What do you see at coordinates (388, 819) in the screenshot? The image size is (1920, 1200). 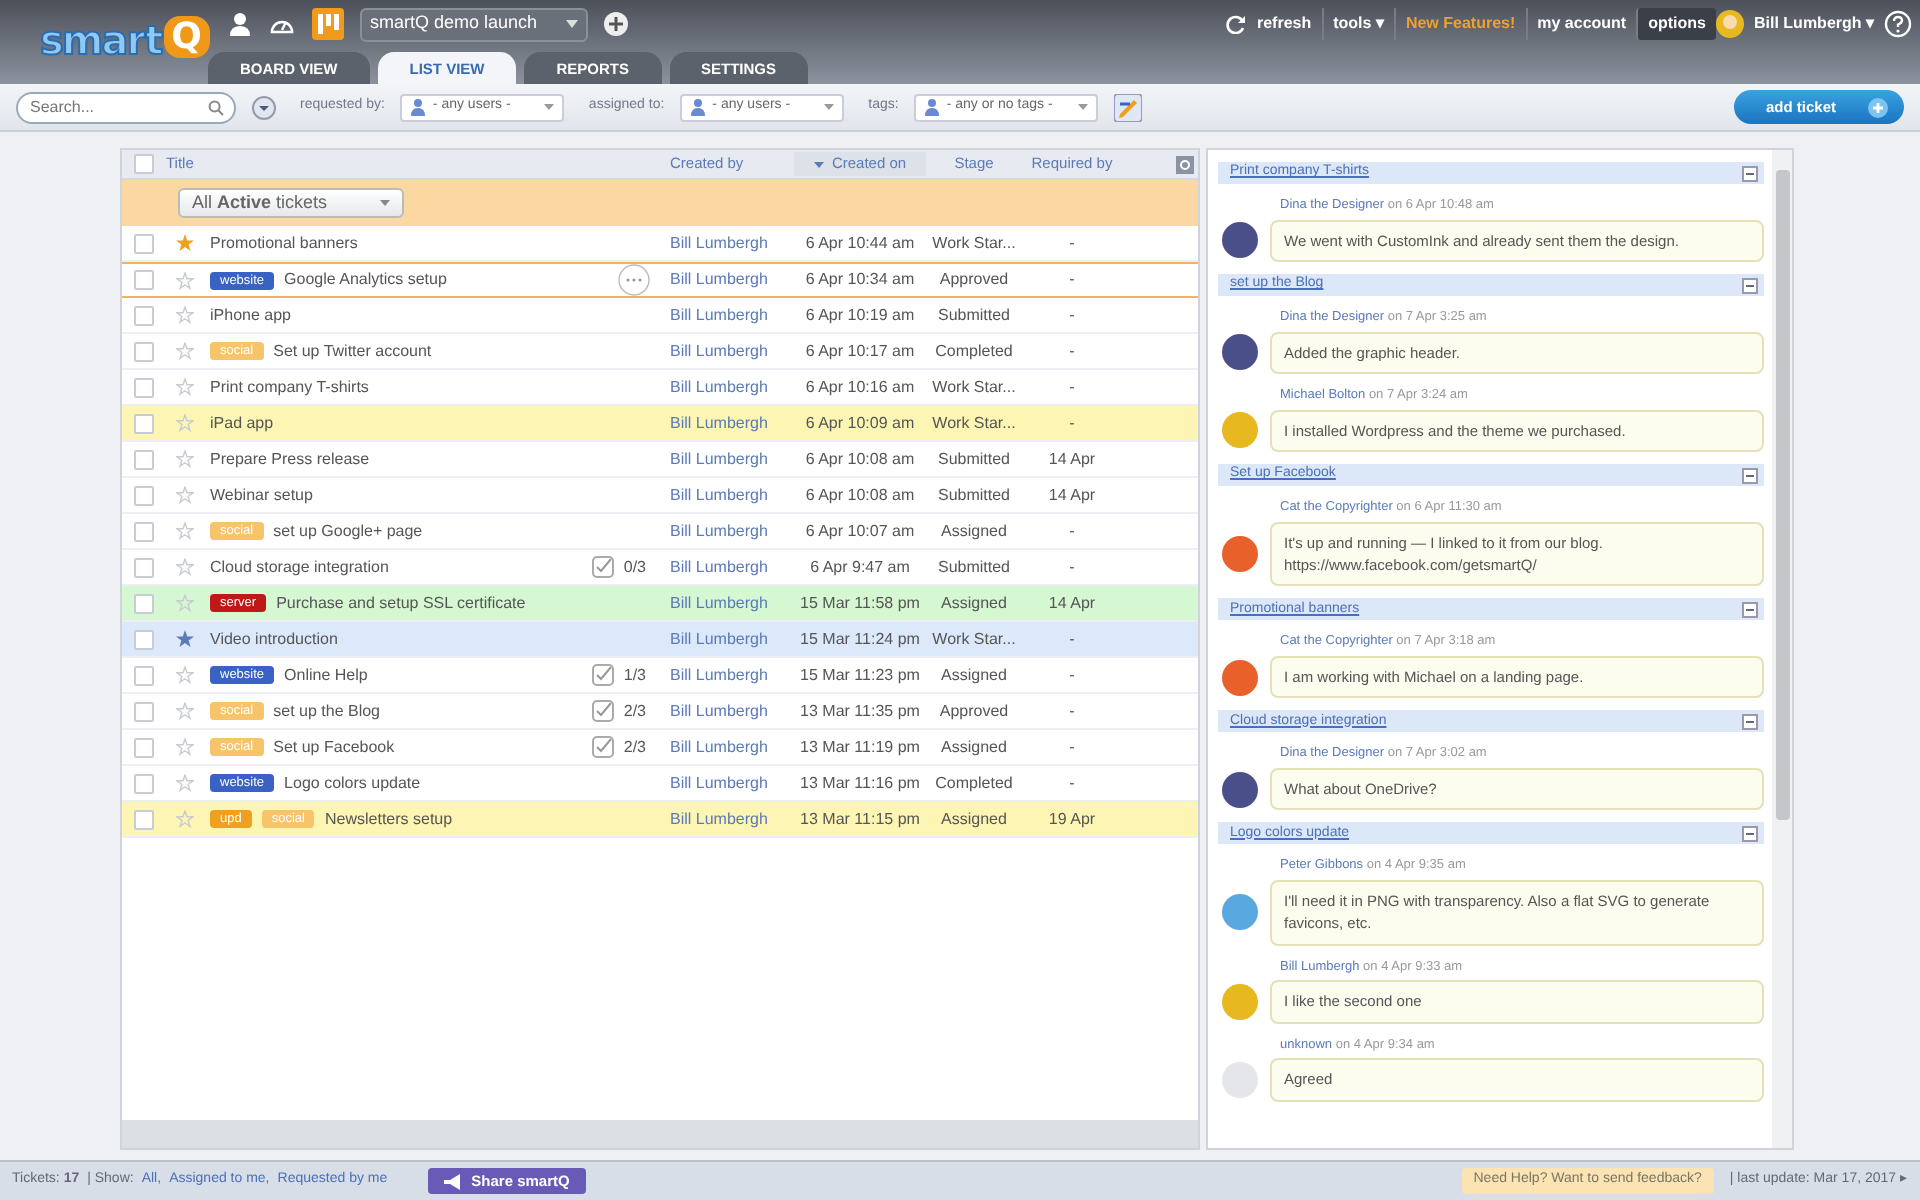 I see `ticket-title: Newsletters setup` at bounding box center [388, 819].